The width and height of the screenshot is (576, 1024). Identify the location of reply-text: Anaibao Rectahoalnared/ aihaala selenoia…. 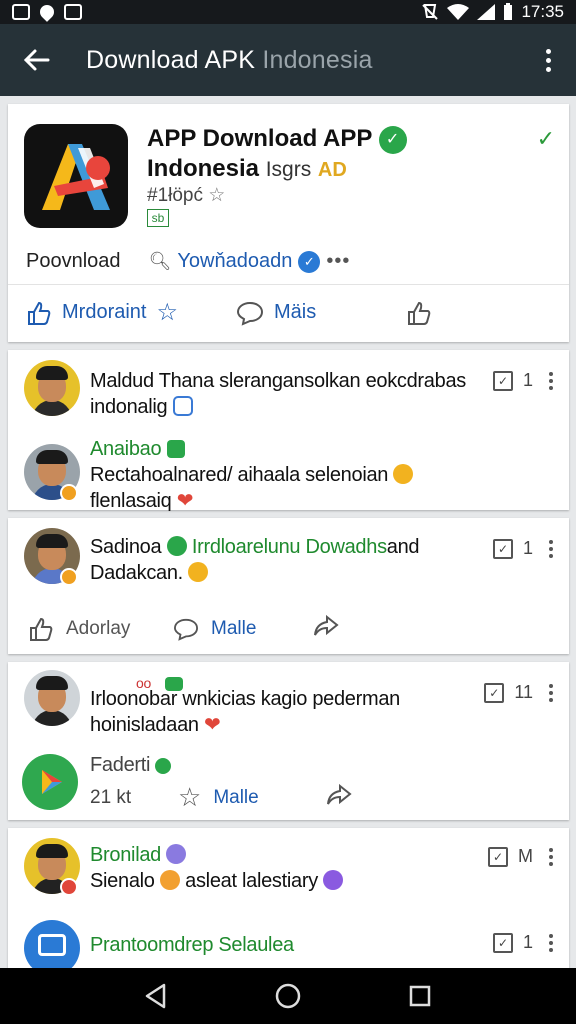
(300, 475).